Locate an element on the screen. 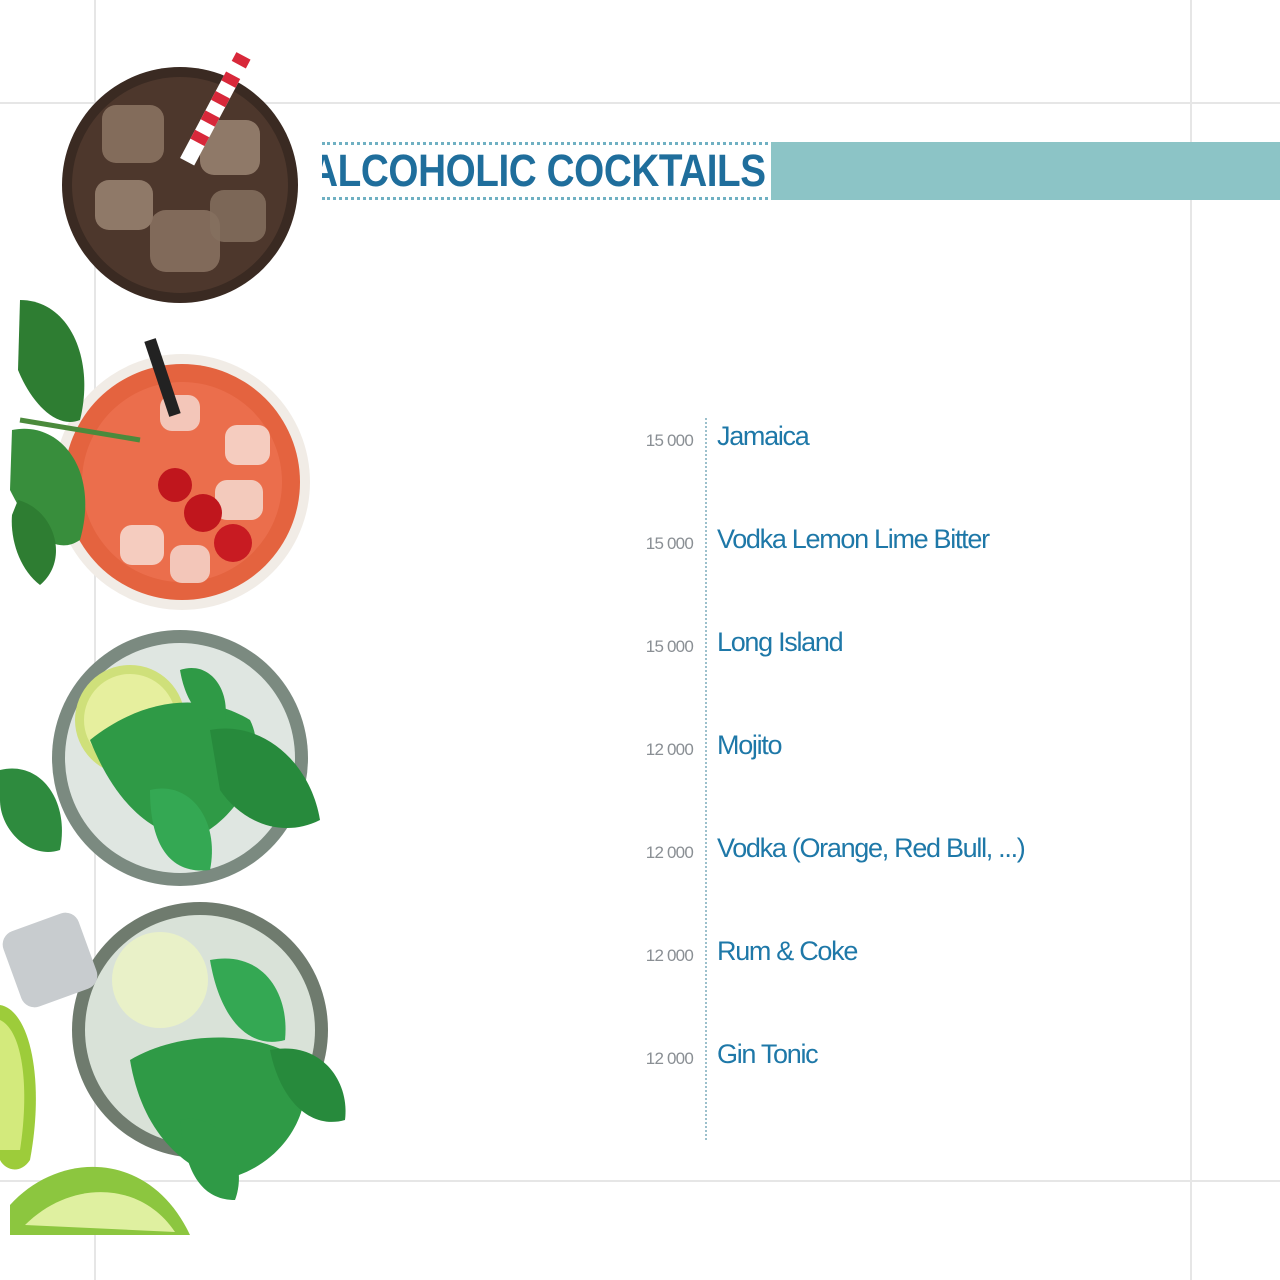  mojito-glass is located at coordinates (160, 758).